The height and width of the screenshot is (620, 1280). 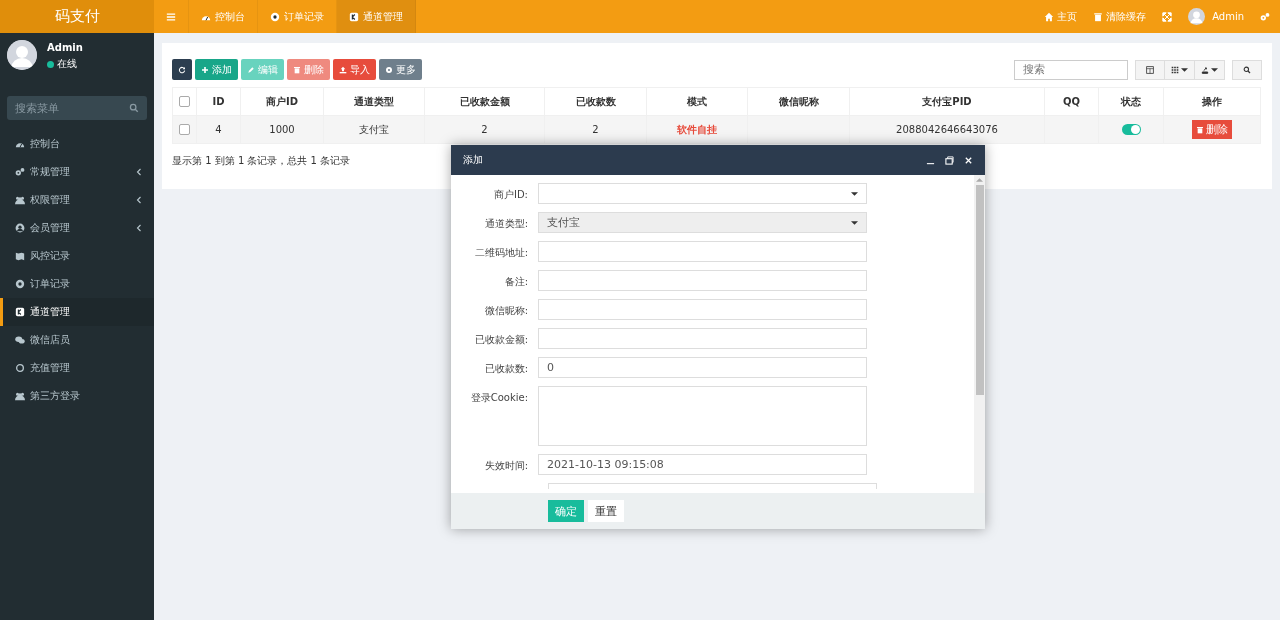 I want to click on circle-icon, so click(x=20, y=368).